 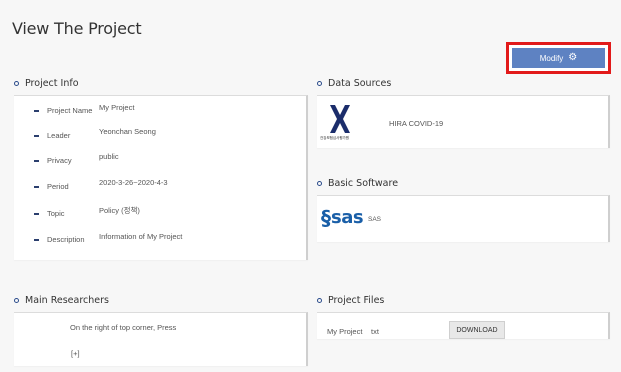 I want to click on main-researchers-heading: Main Researchers, so click(x=61, y=300).